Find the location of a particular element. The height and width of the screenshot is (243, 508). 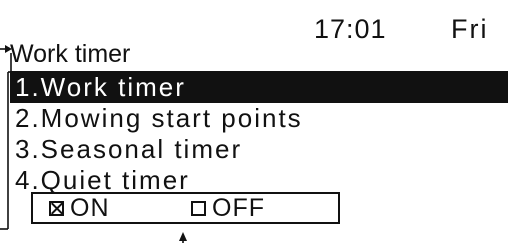

screen-title: Work timer is located at coordinates (70, 54).